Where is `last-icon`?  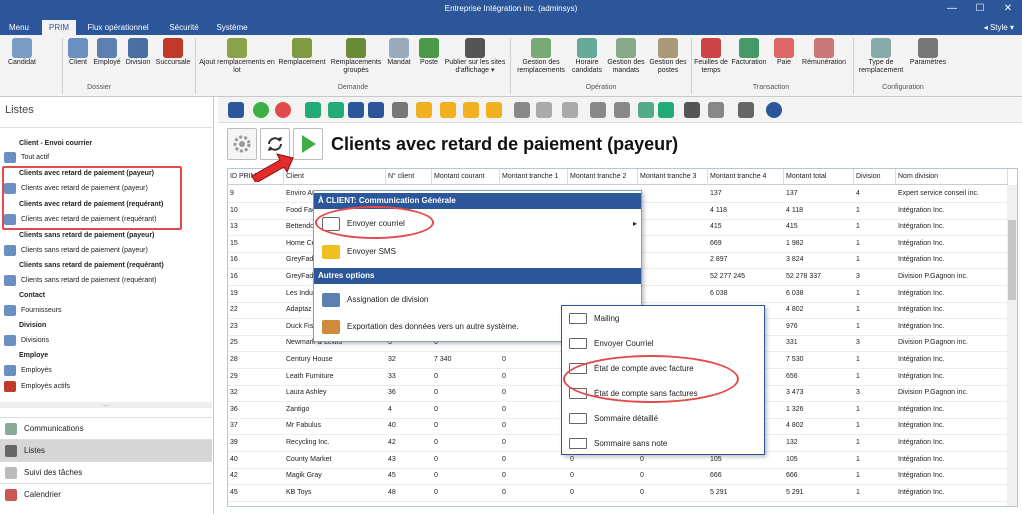 last-icon is located at coordinates (494, 110).